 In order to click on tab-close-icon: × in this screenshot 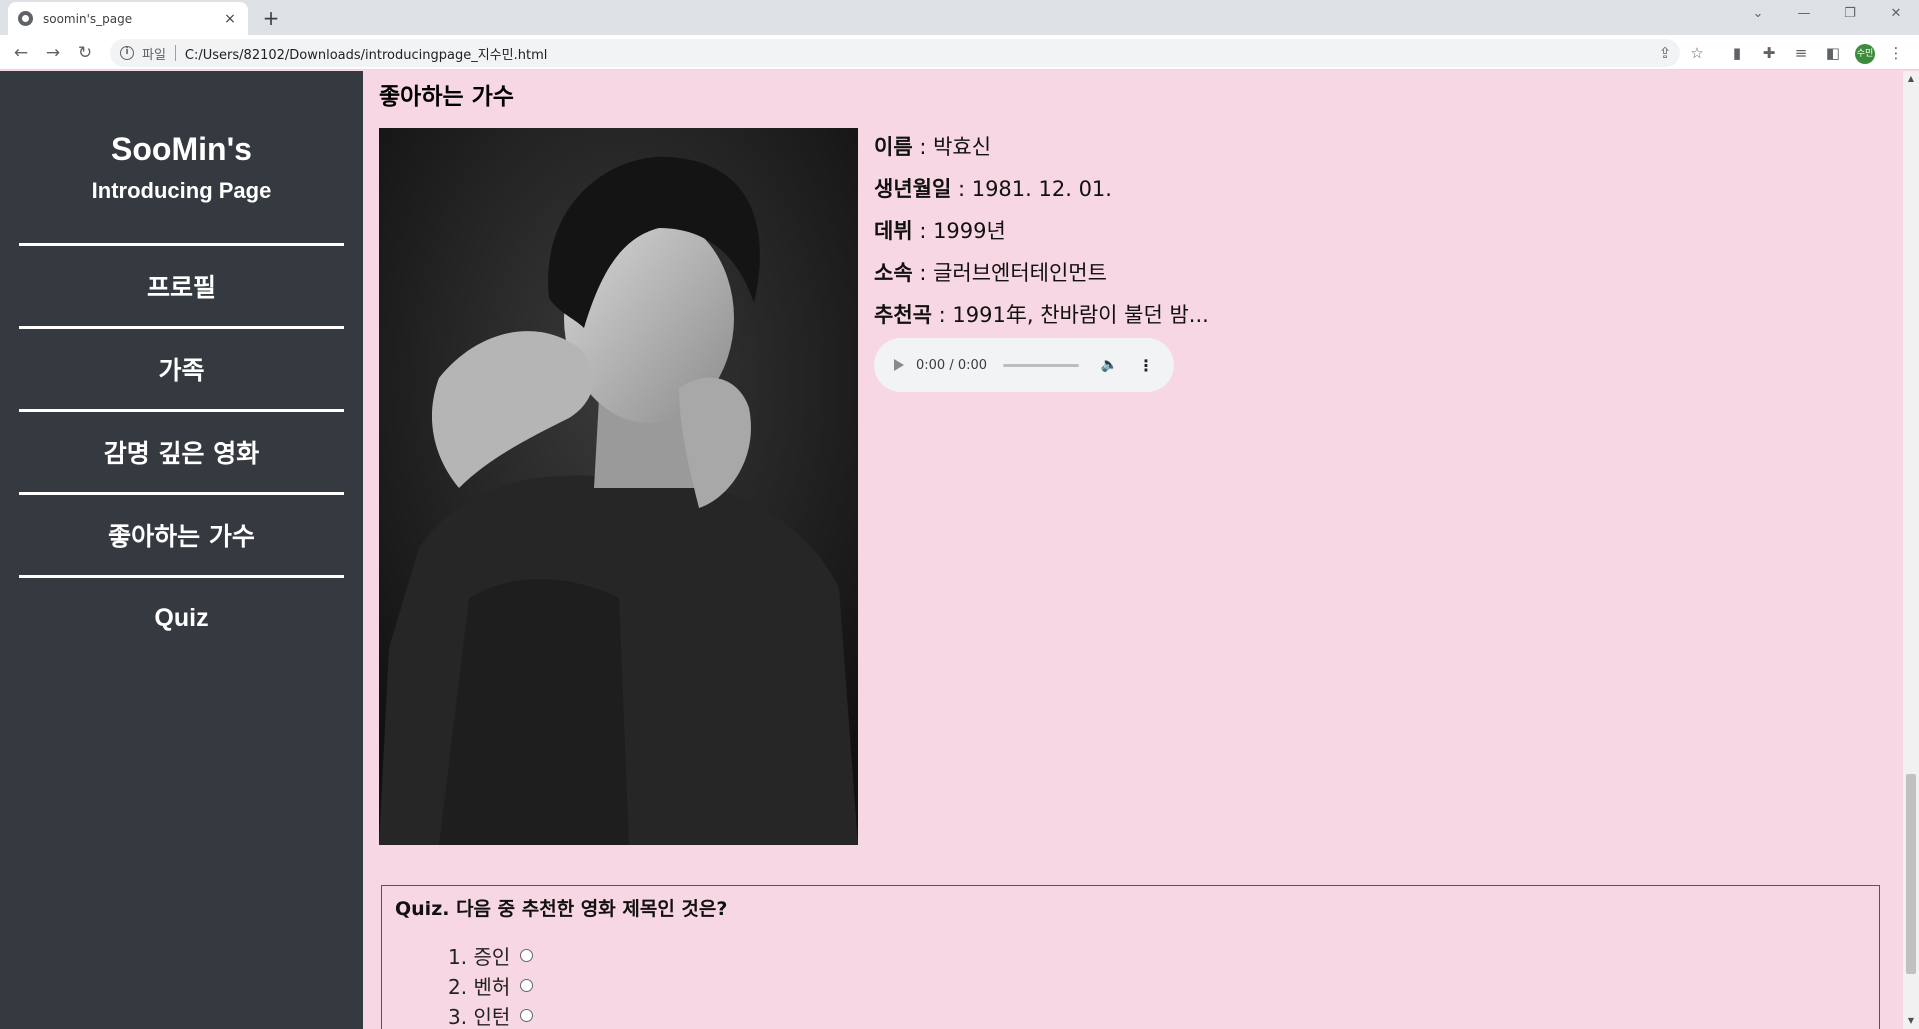, I will do `click(230, 19)`.